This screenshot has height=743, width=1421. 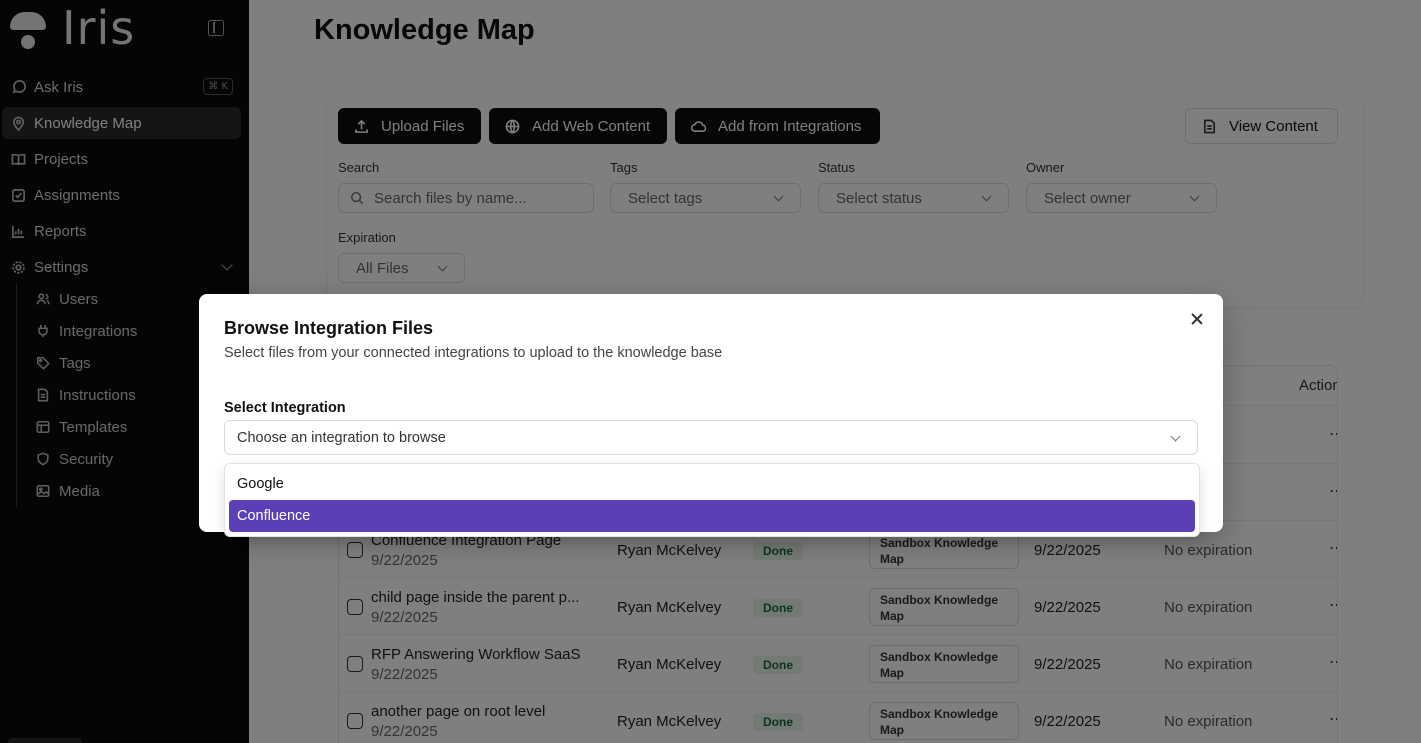 What do you see at coordinates (329, 328) in the screenshot?
I see `dialog-title: Browse Integration Files` at bounding box center [329, 328].